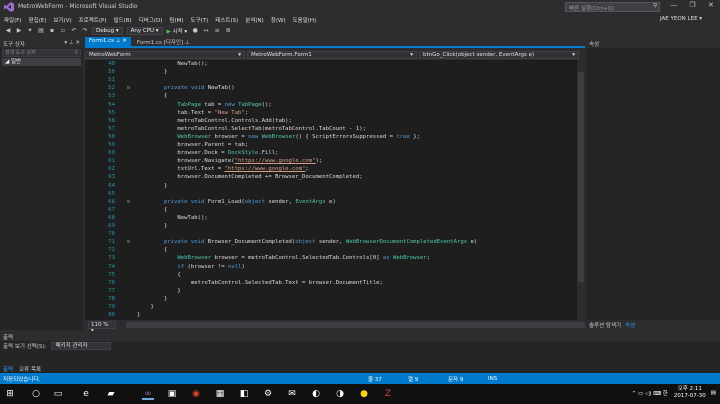 The height and width of the screenshot is (404, 720). I want to click on code-token: }, so click(152, 185).